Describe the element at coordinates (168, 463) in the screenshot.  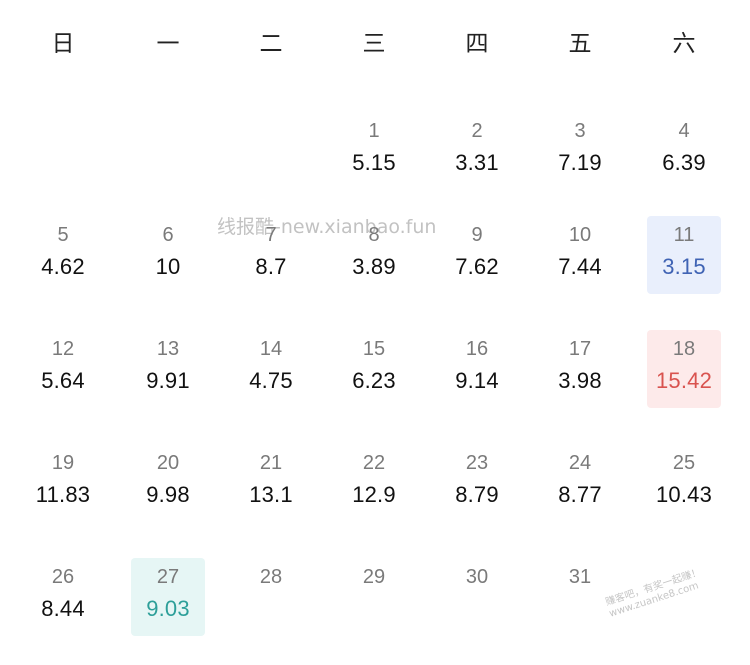
I see `day-number: 20` at that location.